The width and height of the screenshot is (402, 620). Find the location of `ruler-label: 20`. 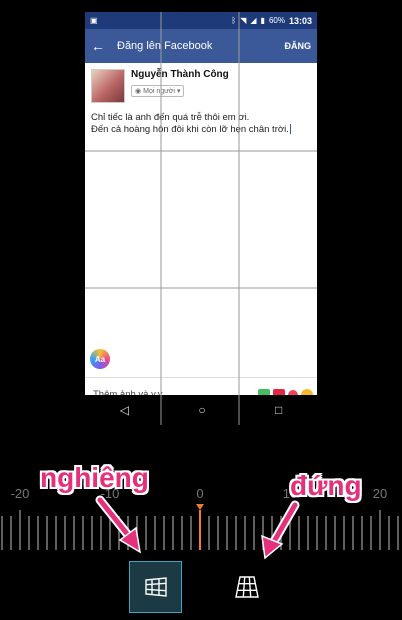

ruler-label: 20 is located at coordinates (380, 493).